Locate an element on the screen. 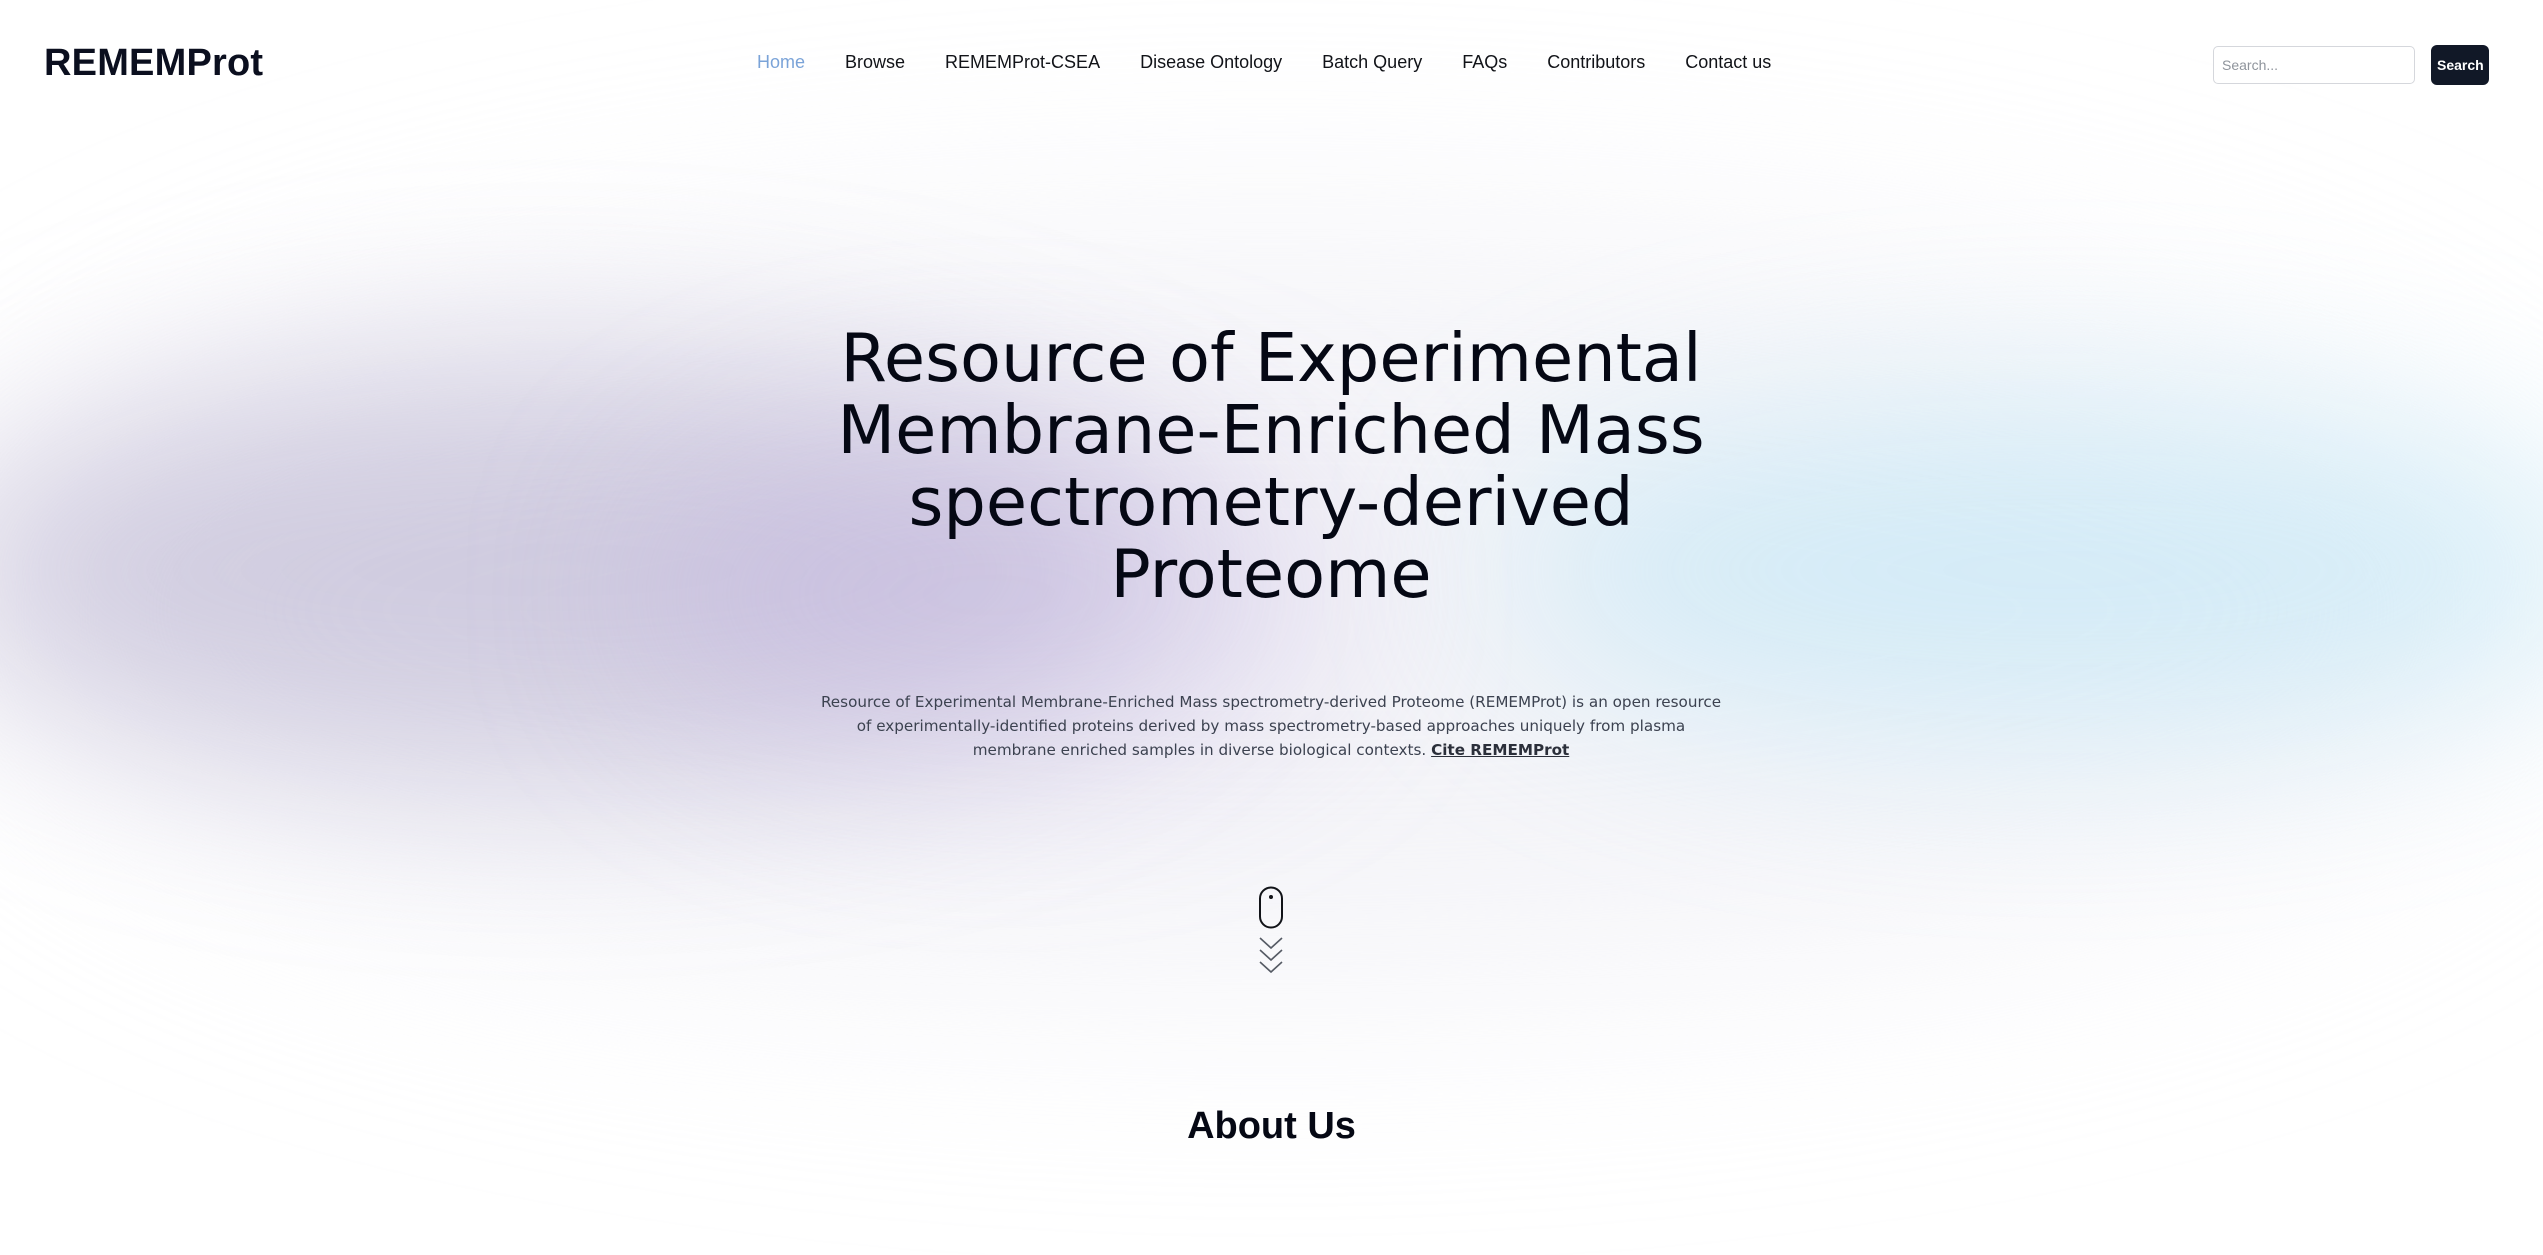  nav-contact-us: Contact us is located at coordinates (1728, 62).